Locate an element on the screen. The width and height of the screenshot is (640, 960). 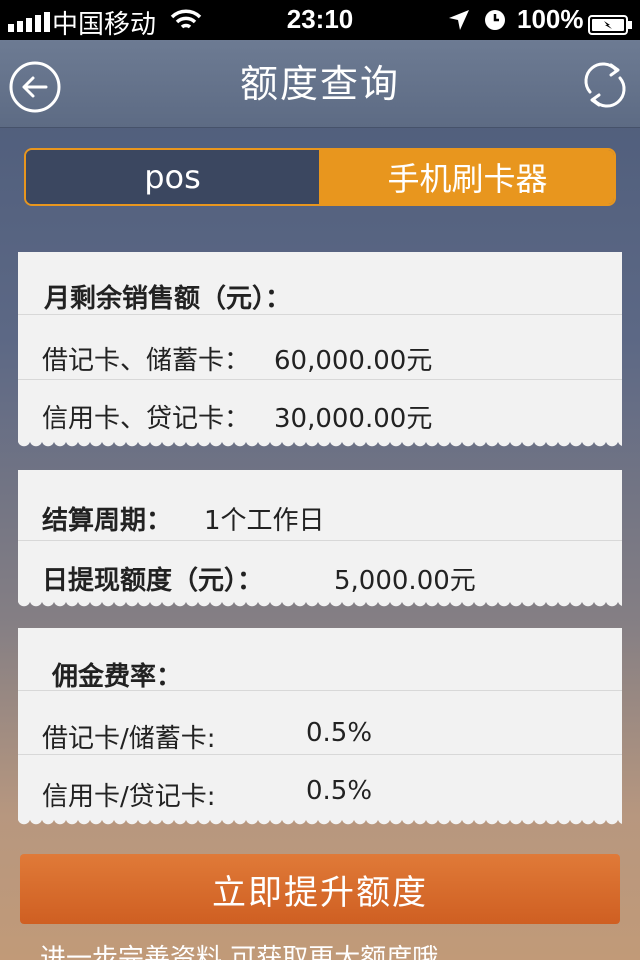
sales-limit-heading-text: 月剩余销售额（元）： is located at coordinates (168, 299).